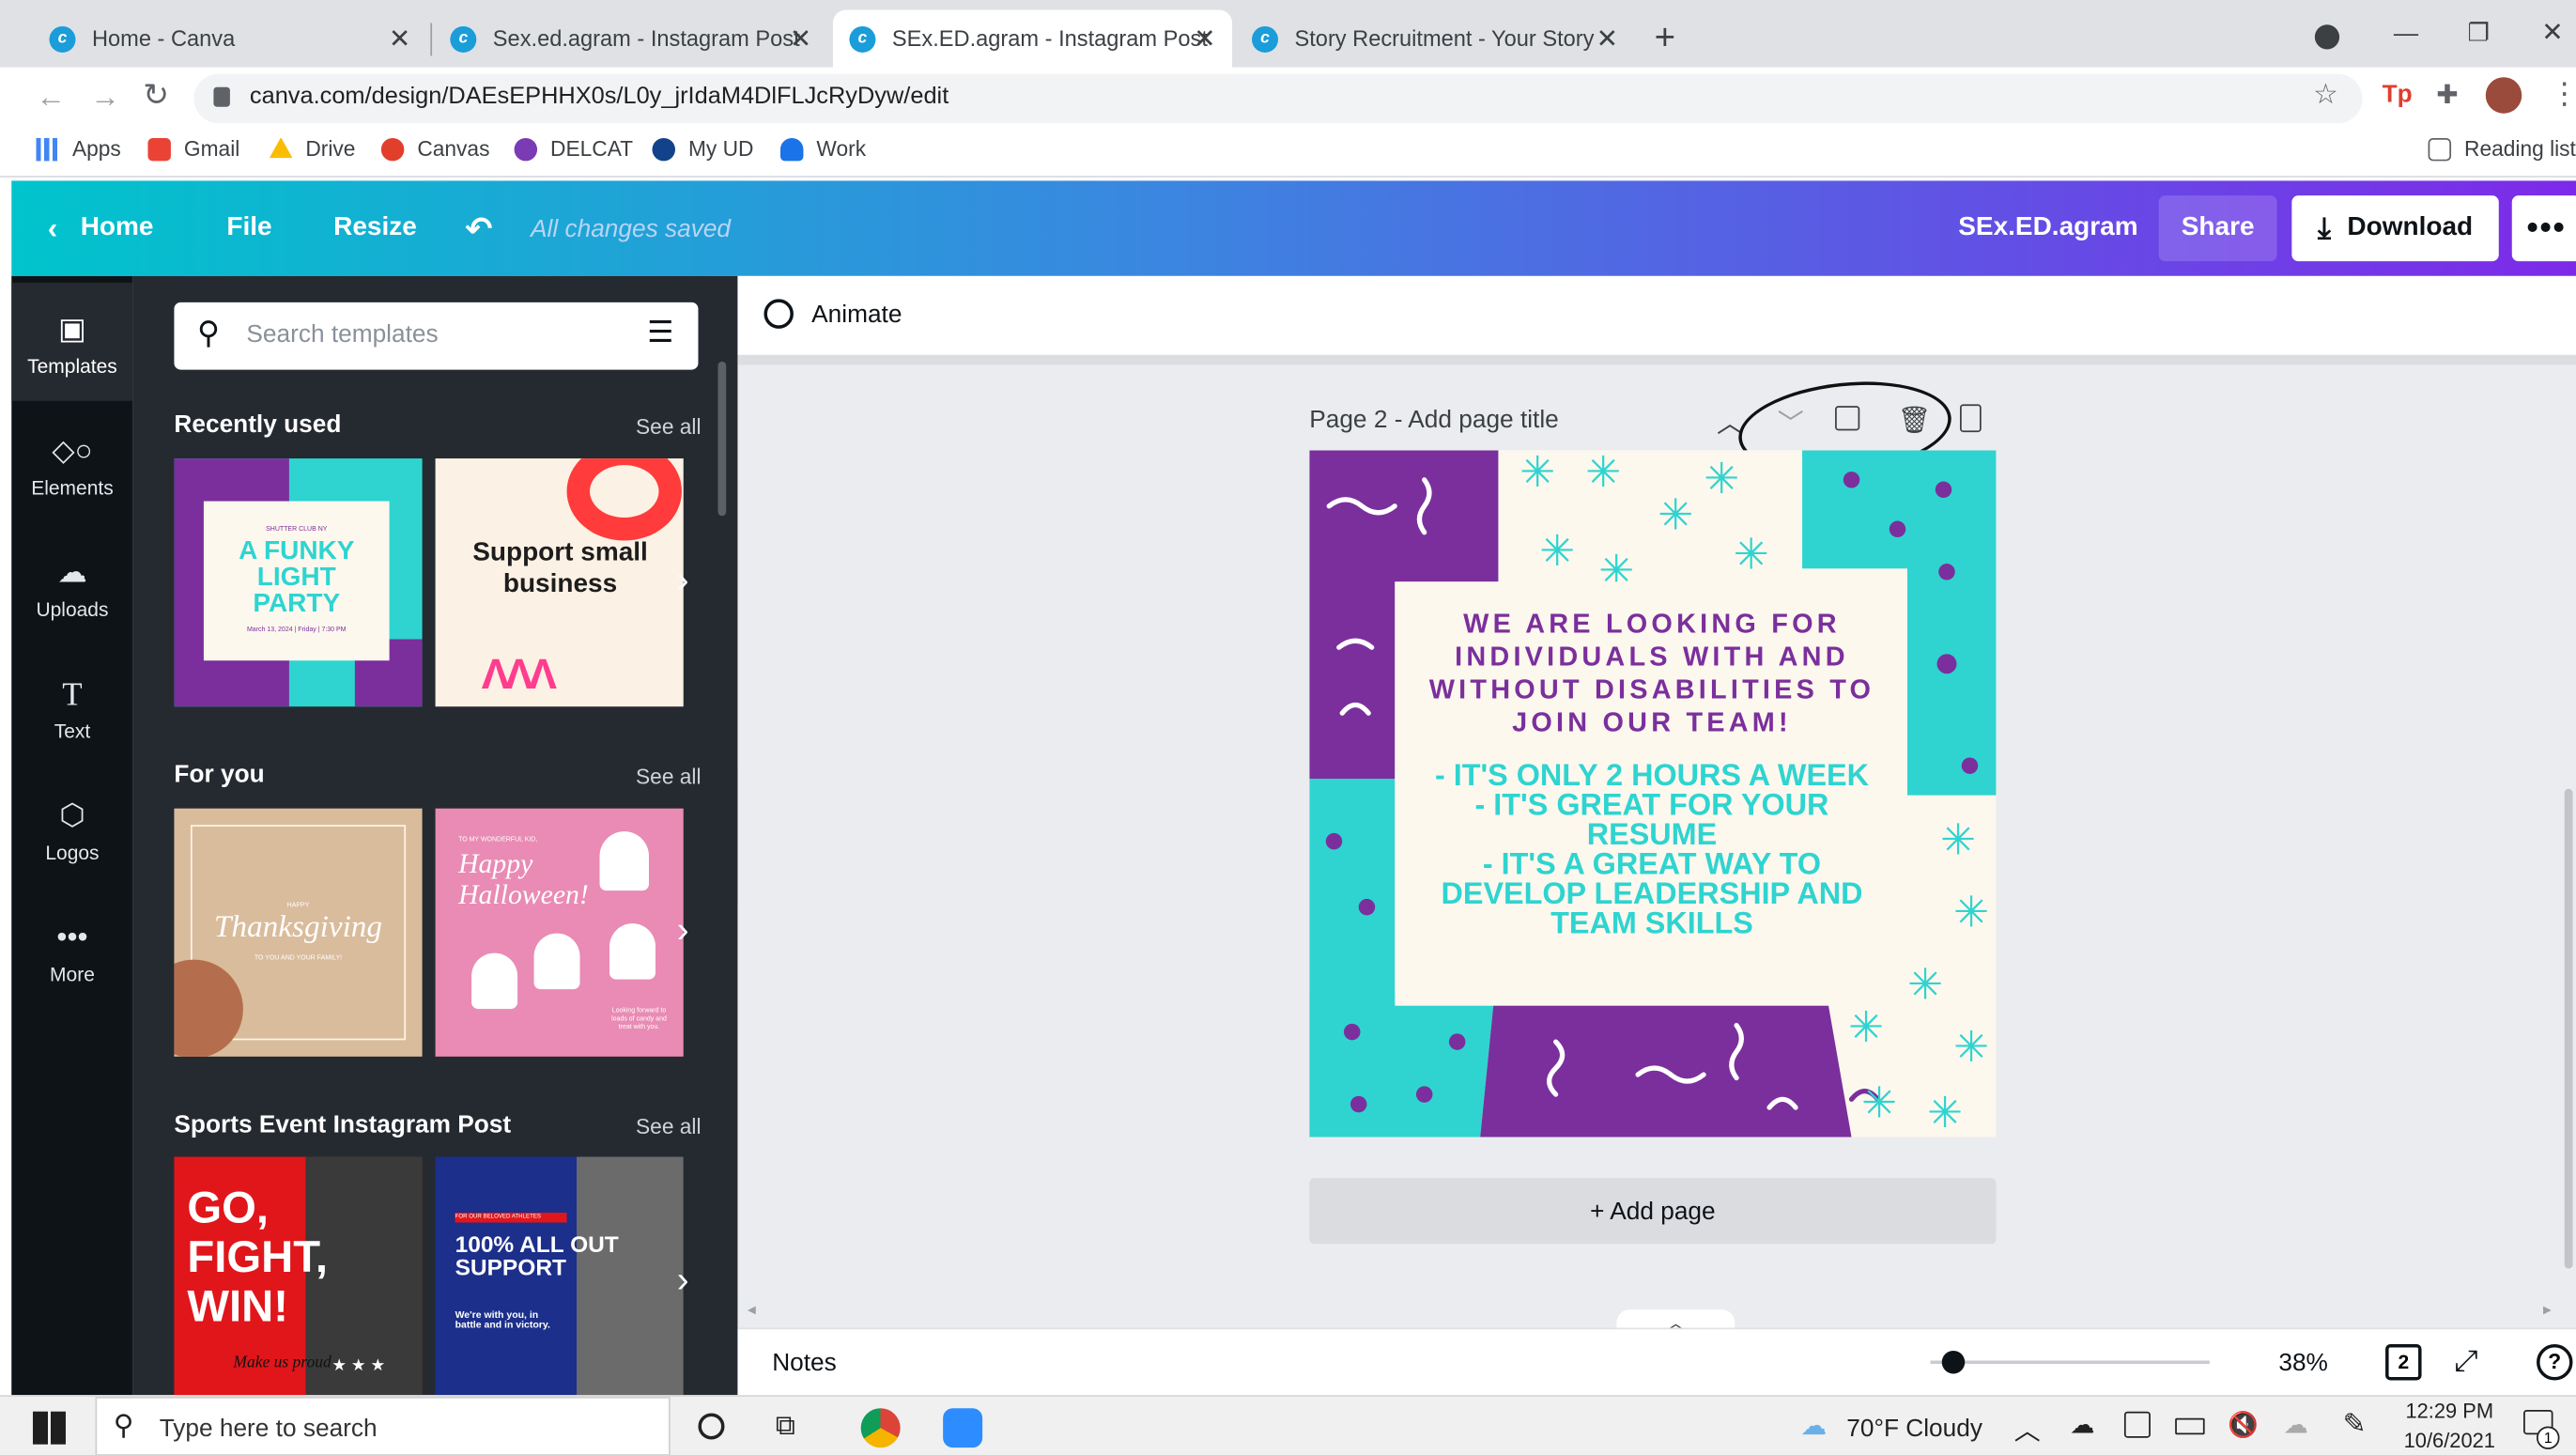 The image size is (2576, 1455). I want to click on add-page-button: + Add page, so click(1653, 1211).